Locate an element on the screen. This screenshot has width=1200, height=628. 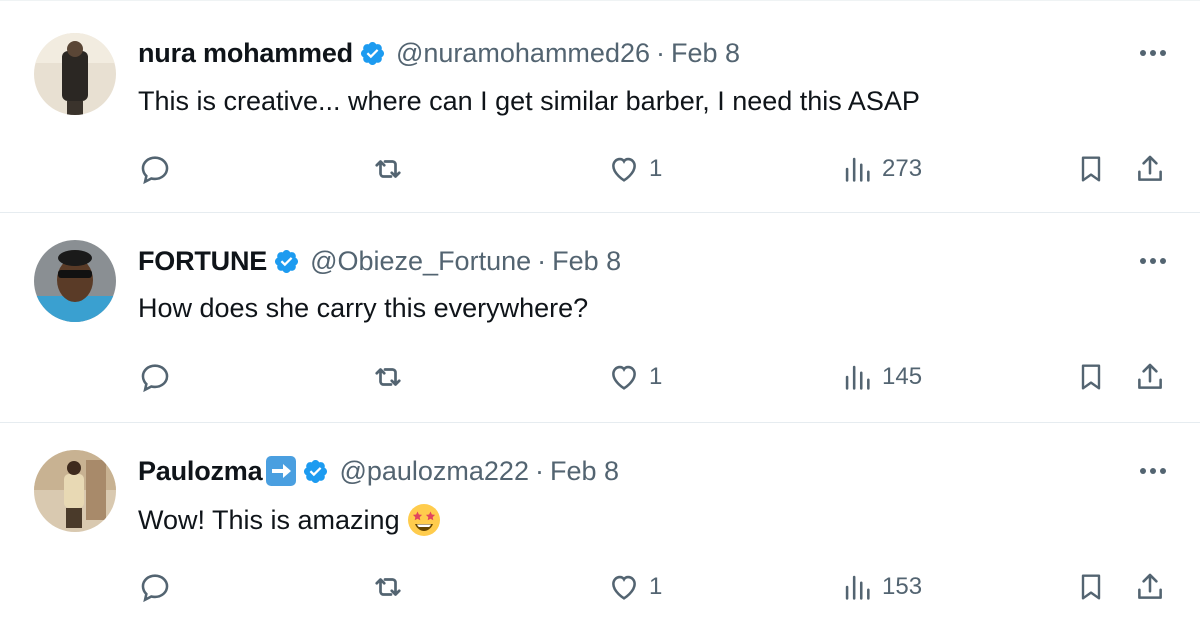
tweet-text: How does she carry this everywhere? is located at coordinates (363, 308).